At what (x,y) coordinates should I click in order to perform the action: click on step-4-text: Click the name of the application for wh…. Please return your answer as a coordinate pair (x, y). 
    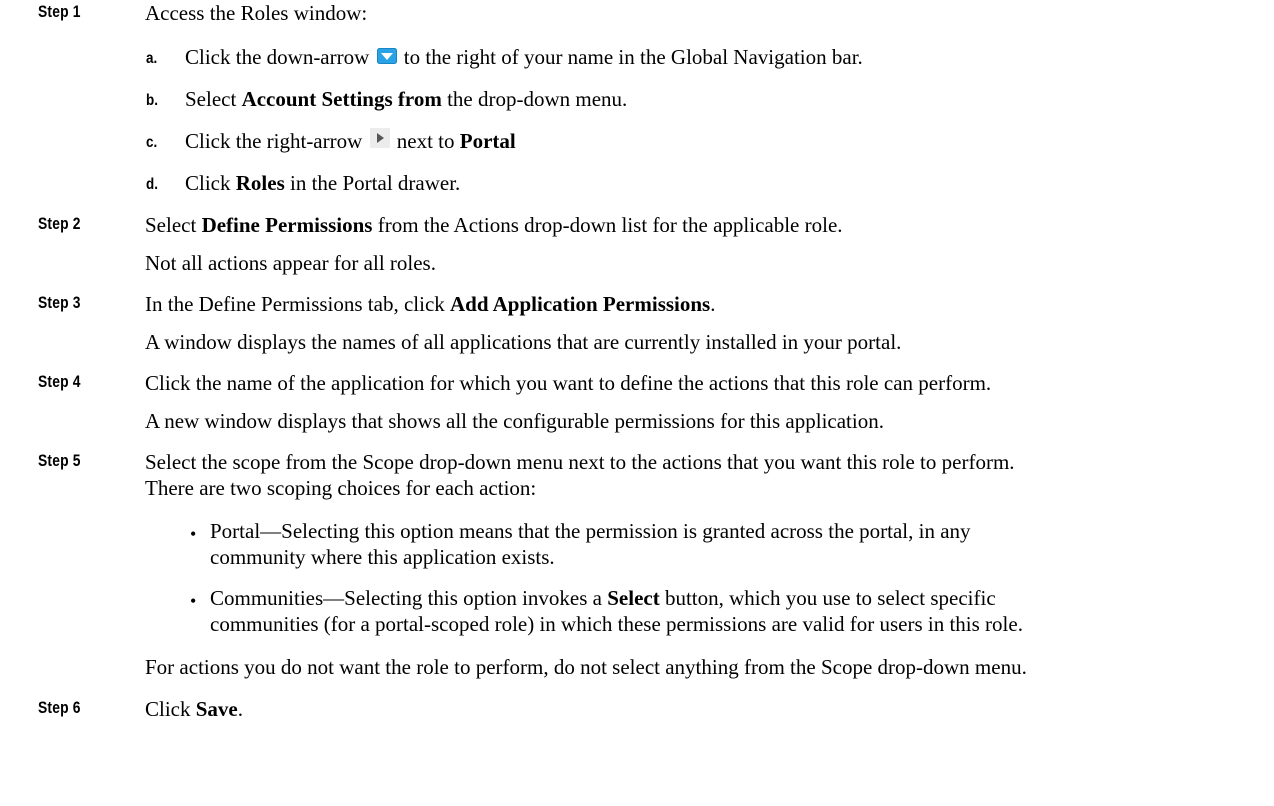
    Looking at the image, I should click on (568, 383).